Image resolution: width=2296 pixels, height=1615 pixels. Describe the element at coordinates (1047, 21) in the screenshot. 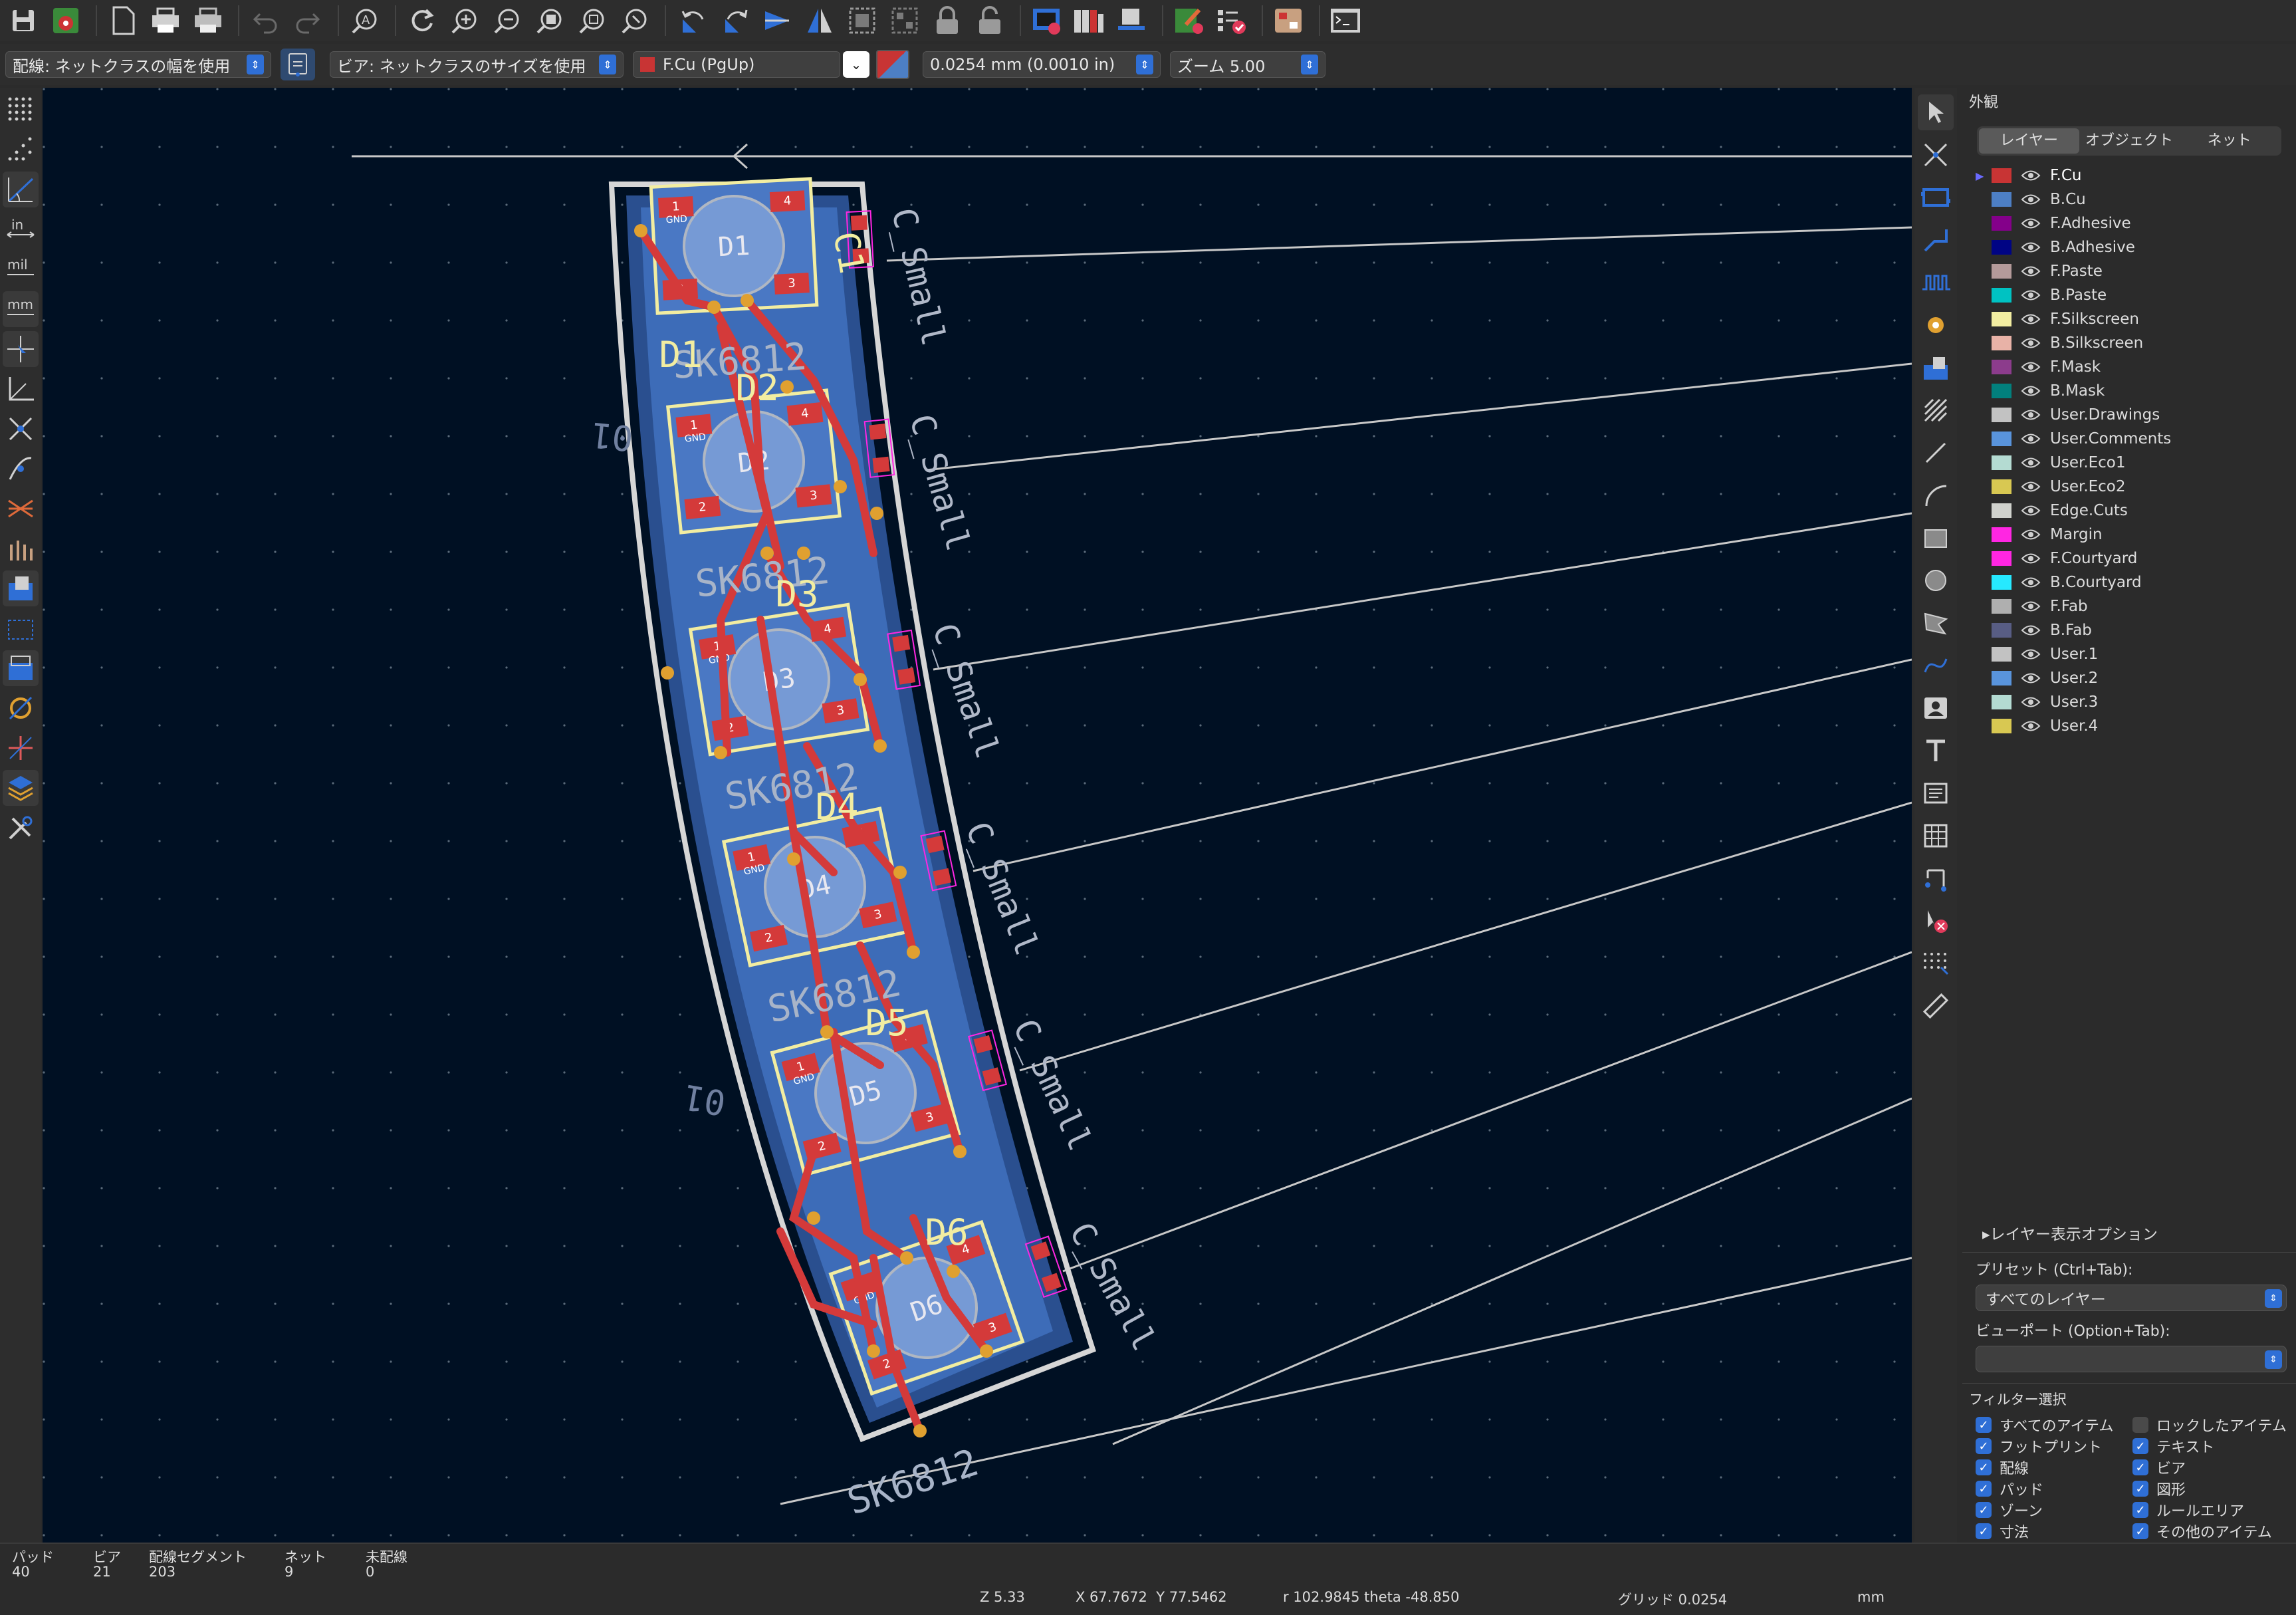

I see `netlist-icon` at that location.